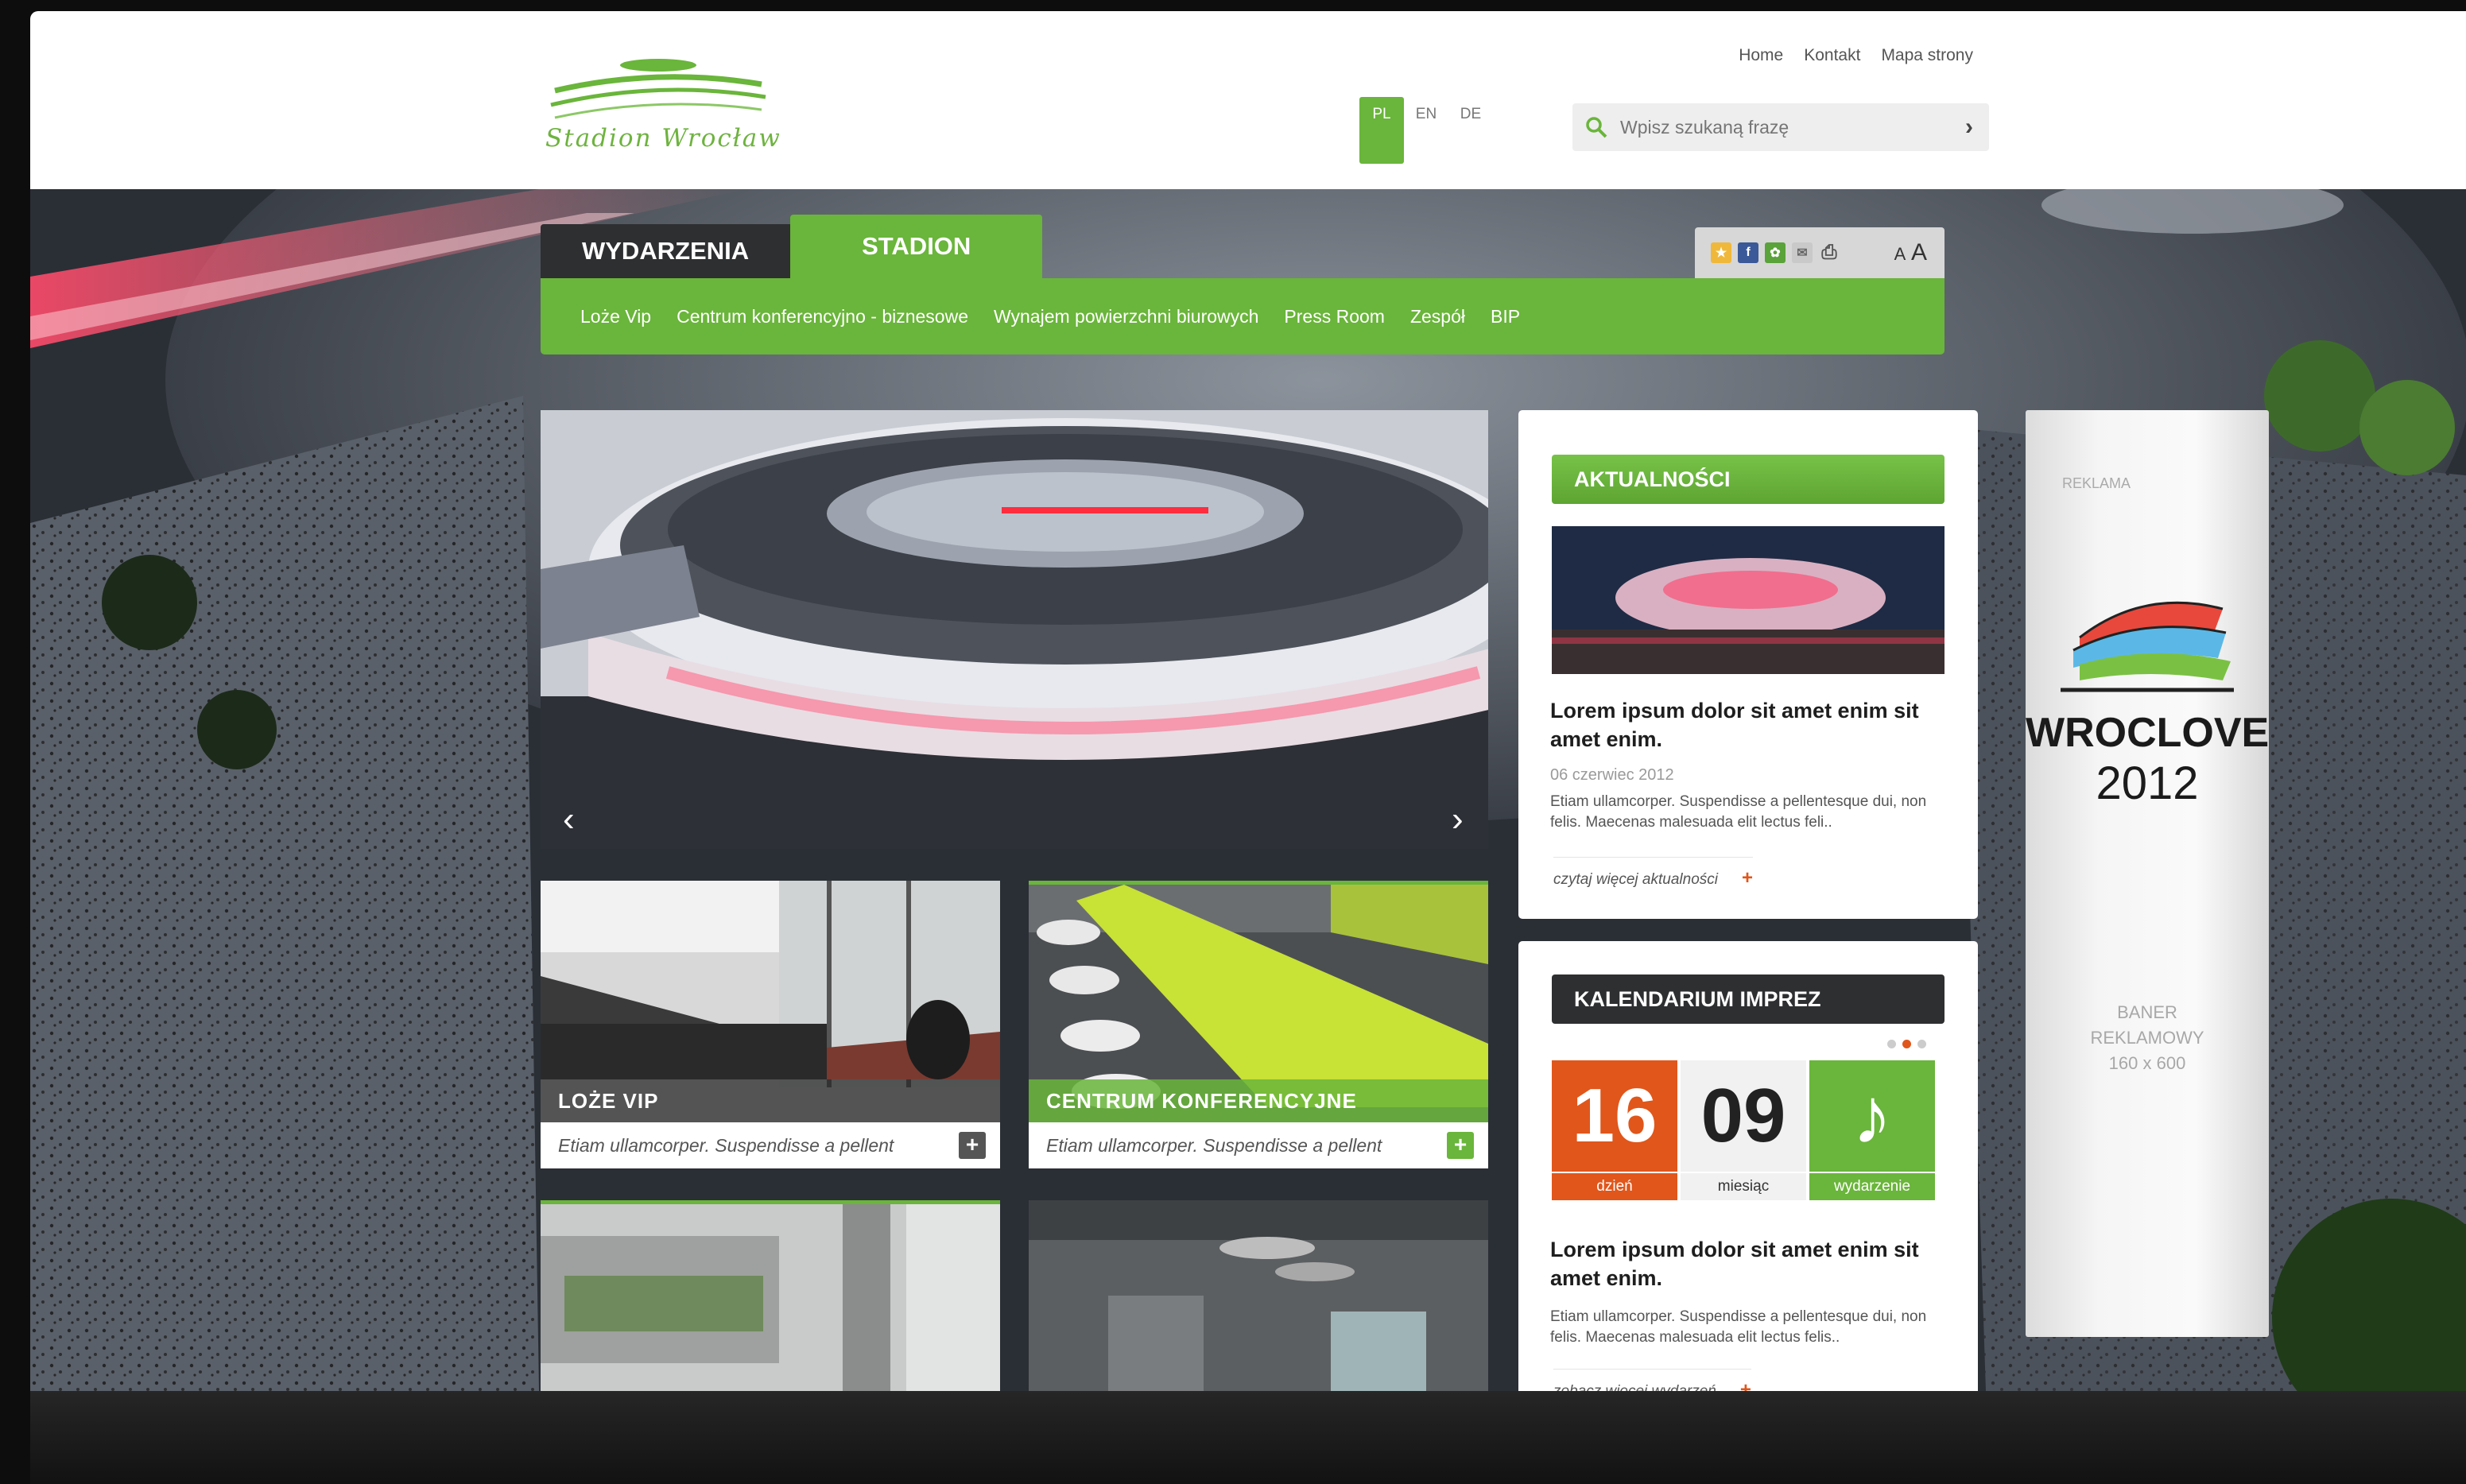 This screenshot has width=2466, height=1484. Describe the element at coordinates (1126, 317) in the screenshot. I see `subnav-wynajem: Wynajem powierzchni biurowych` at that location.